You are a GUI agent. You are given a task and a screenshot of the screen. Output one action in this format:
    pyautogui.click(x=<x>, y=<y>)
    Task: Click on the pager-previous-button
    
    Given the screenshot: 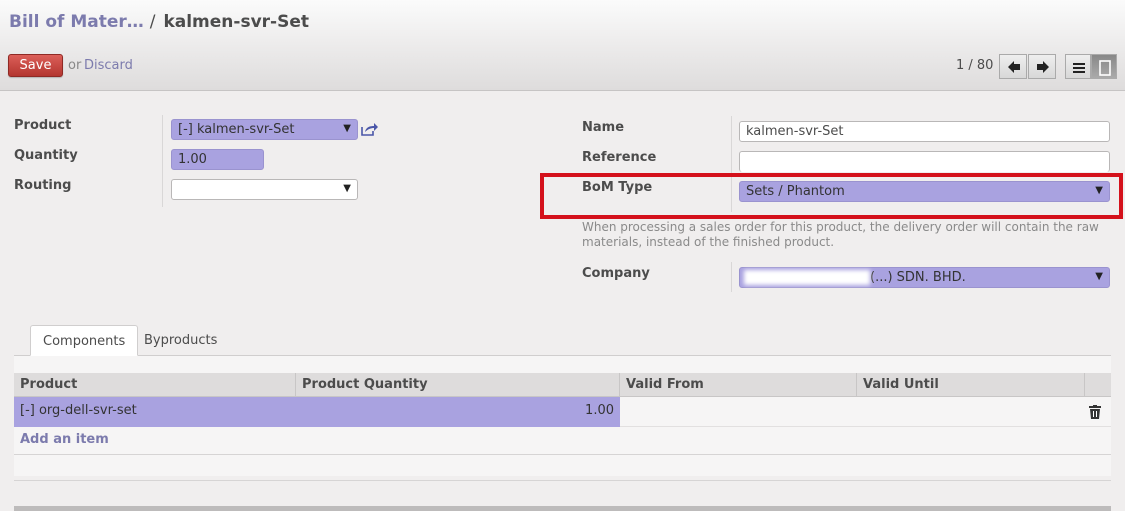 What is the action you would take?
    pyautogui.click(x=1013, y=66)
    